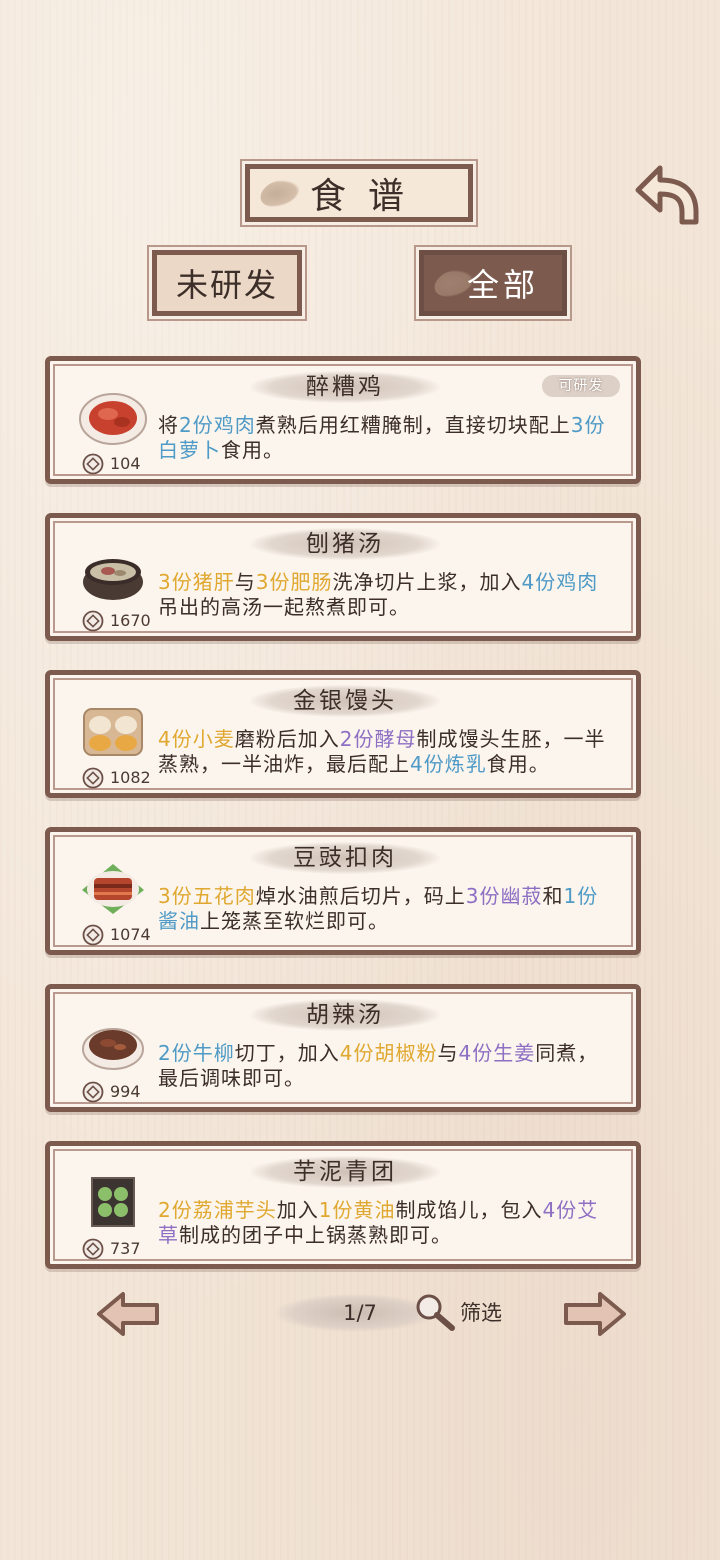 This screenshot has height=1560, width=720. Describe the element at coordinates (196, 739) in the screenshot. I see `ingredient-text: 4份小麦` at that location.